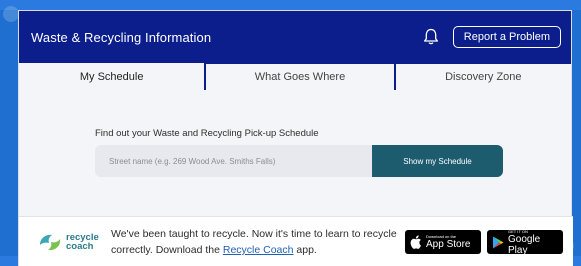  I want to click on background-band-top, so click(290, 5).